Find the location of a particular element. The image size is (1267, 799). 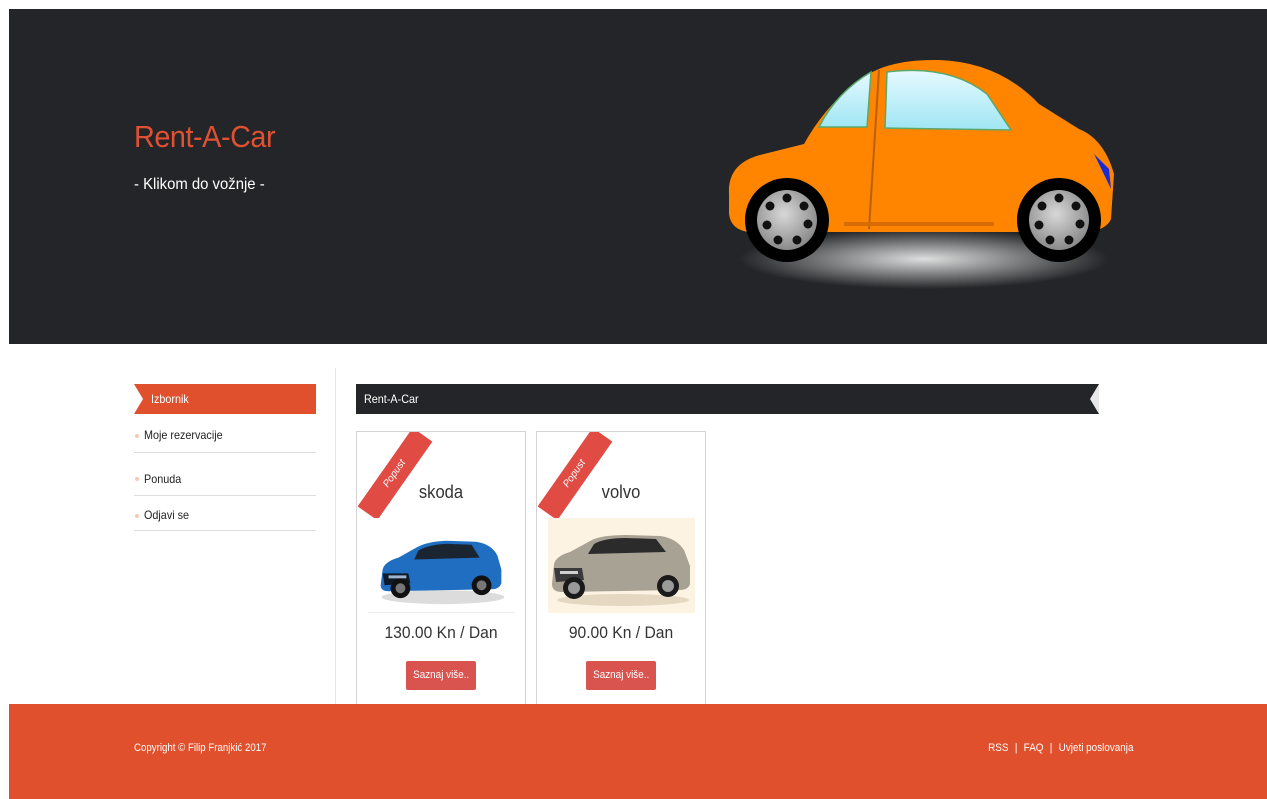

sidebar-item-label: Odjavi se is located at coordinates (167, 515).